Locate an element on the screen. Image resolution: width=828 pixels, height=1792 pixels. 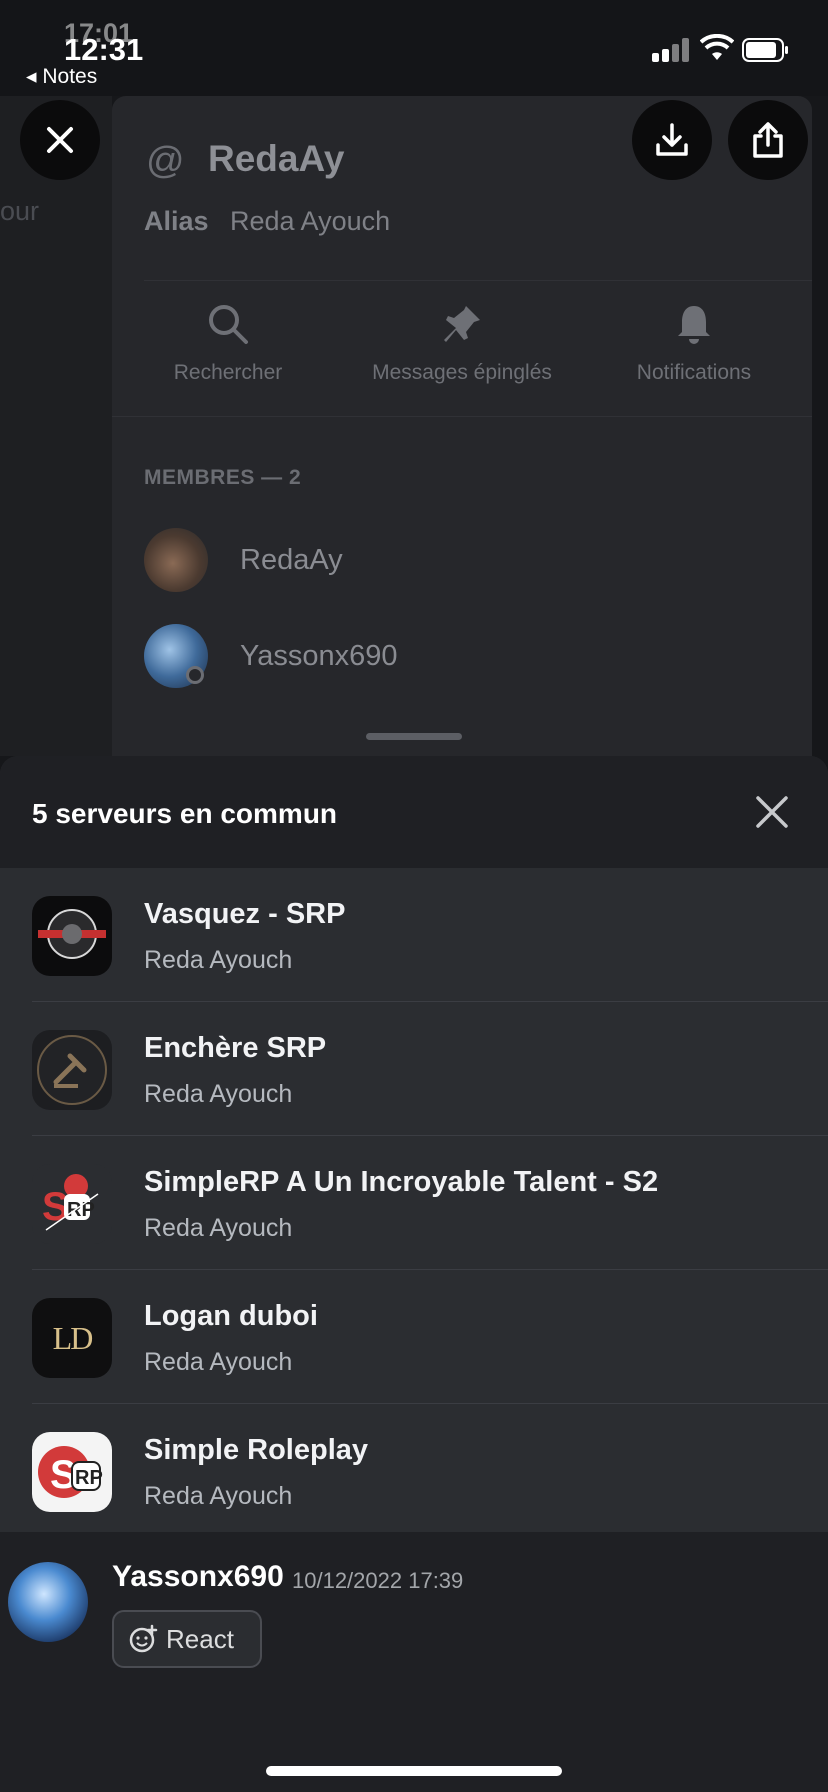
bell-icon is located at coordinates (694, 325).